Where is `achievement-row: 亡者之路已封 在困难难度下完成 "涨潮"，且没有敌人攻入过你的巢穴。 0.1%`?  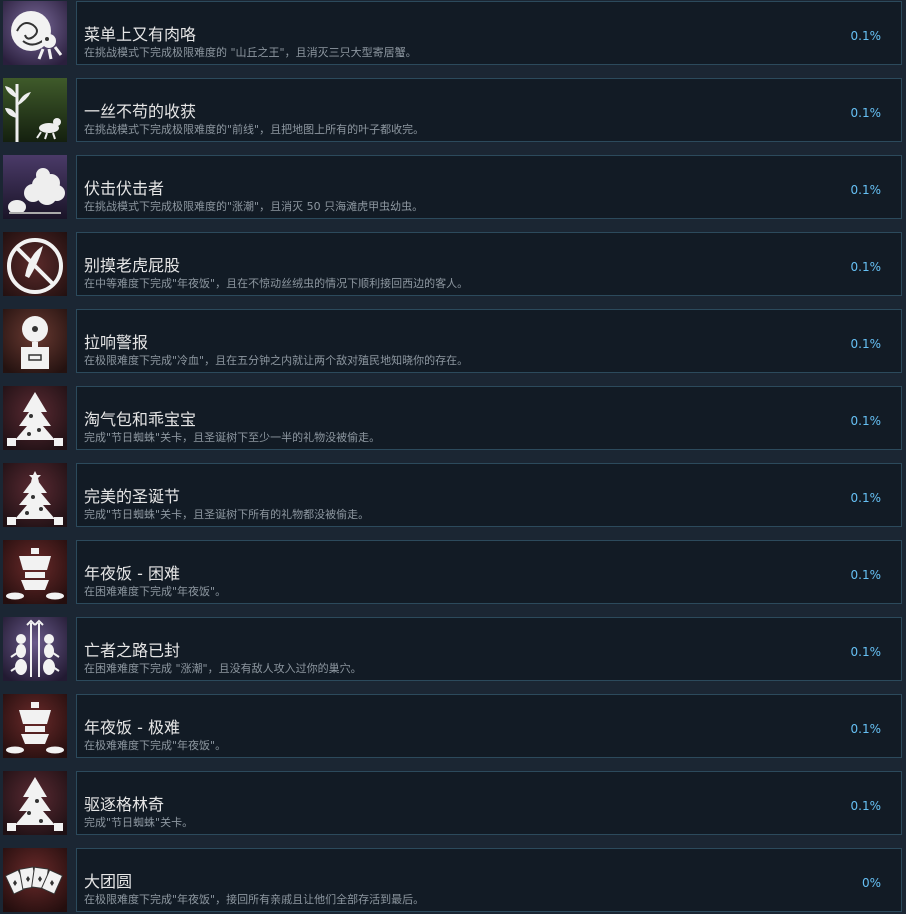
achievement-row: 亡者之路已封 在困难难度下完成 "涨潮"，且没有敌人攻入过你的巢穴。 0.1% is located at coordinates (453, 650).